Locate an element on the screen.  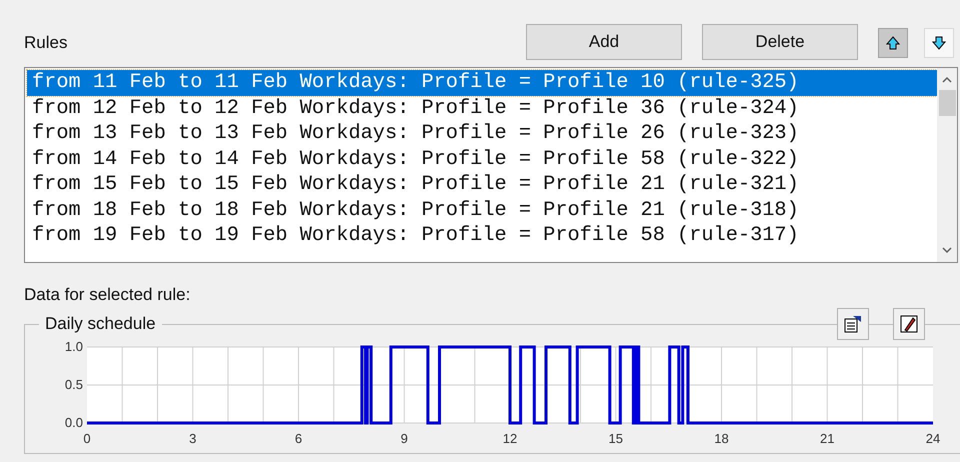
scroll-thumb is located at coordinates (947, 103).